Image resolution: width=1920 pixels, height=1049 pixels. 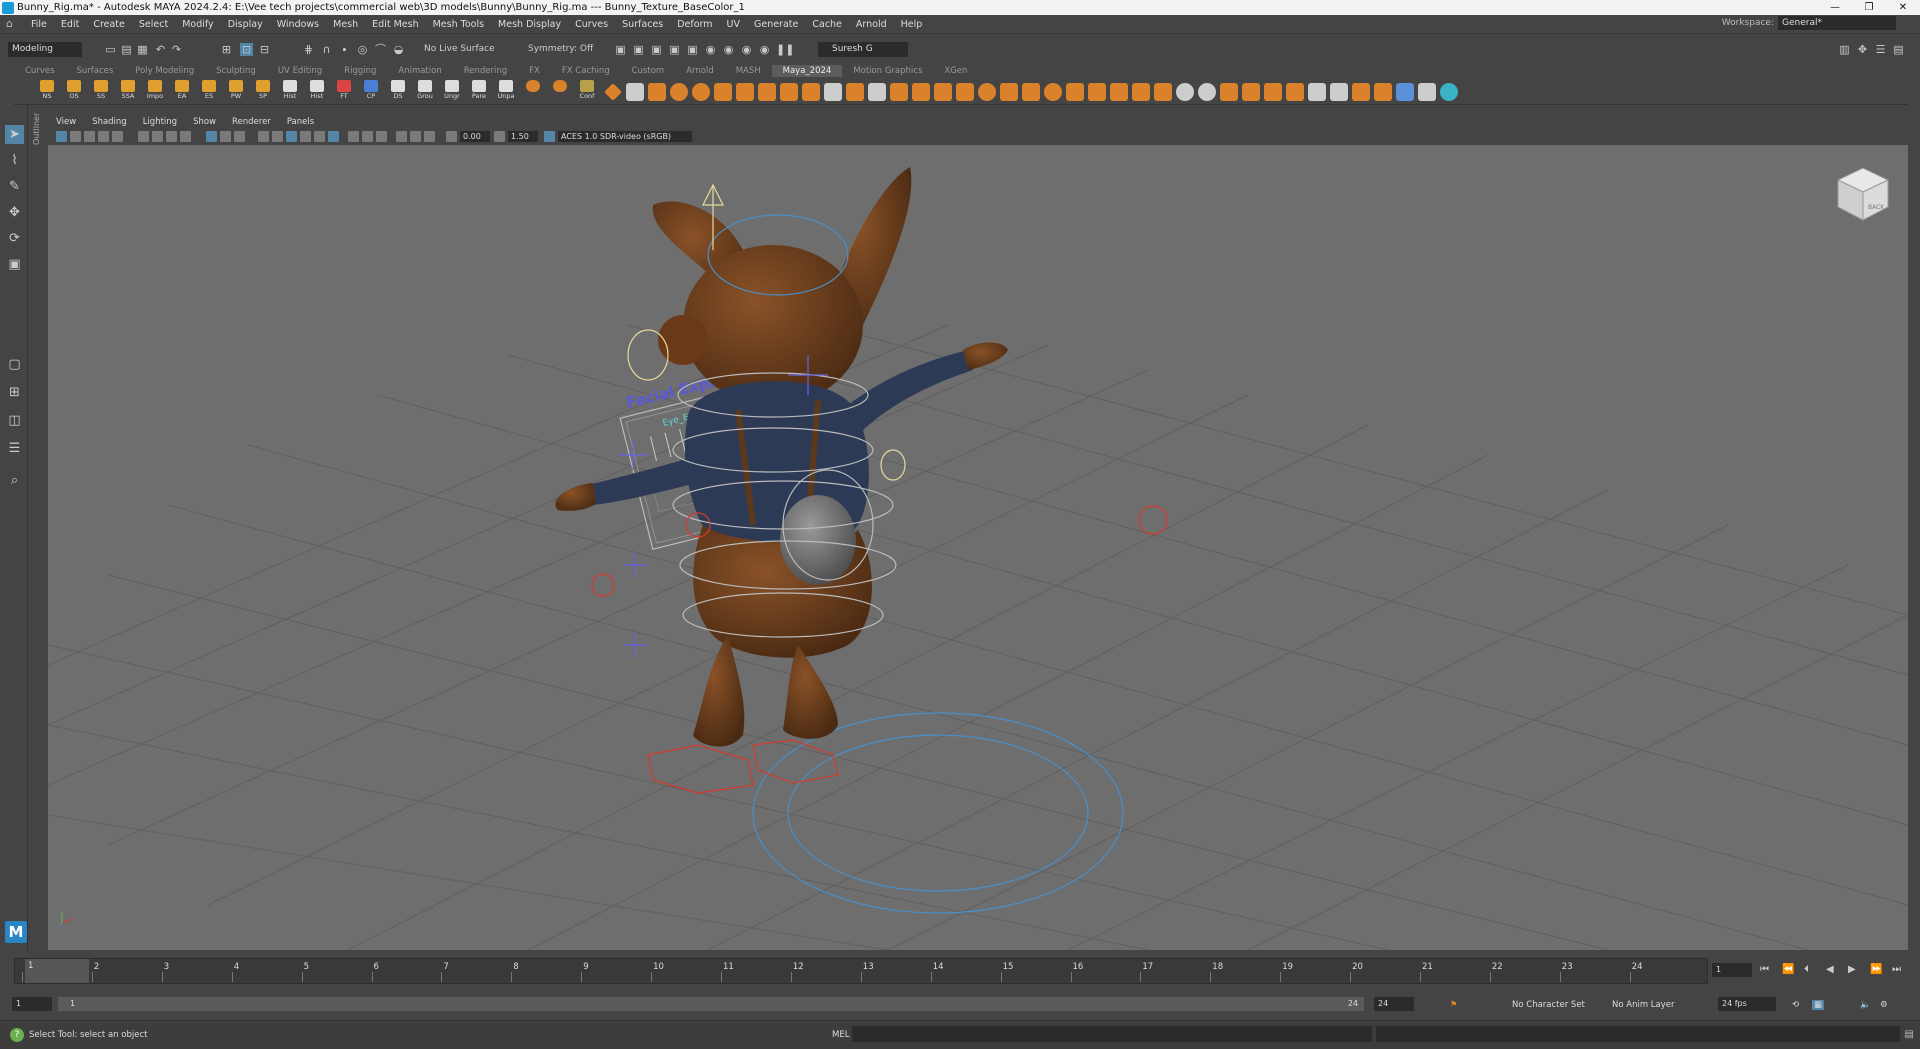 What do you see at coordinates (1764, 971) in the screenshot?
I see `go-to-start-icon: ⏮` at bounding box center [1764, 971].